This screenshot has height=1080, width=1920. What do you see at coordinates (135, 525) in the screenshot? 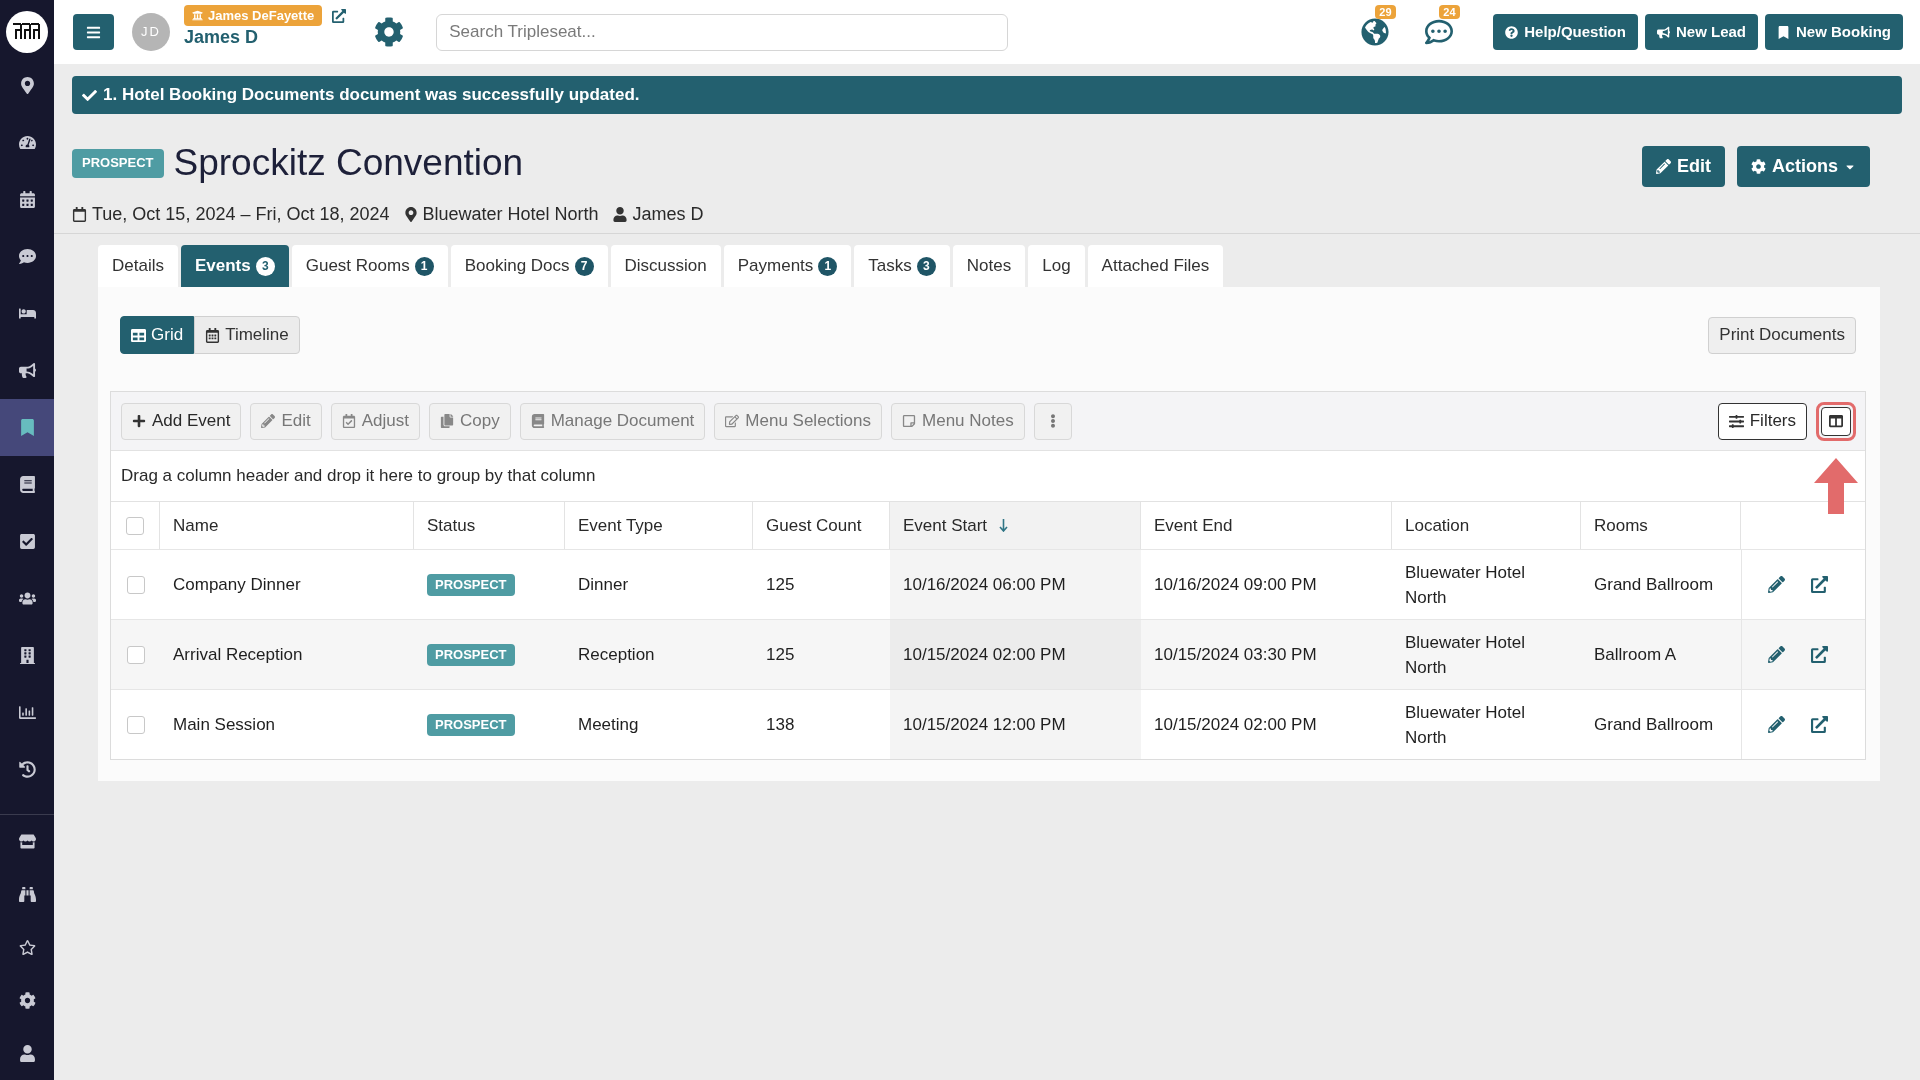
I see `select-all-checkbox` at bounding box center [135, 525].